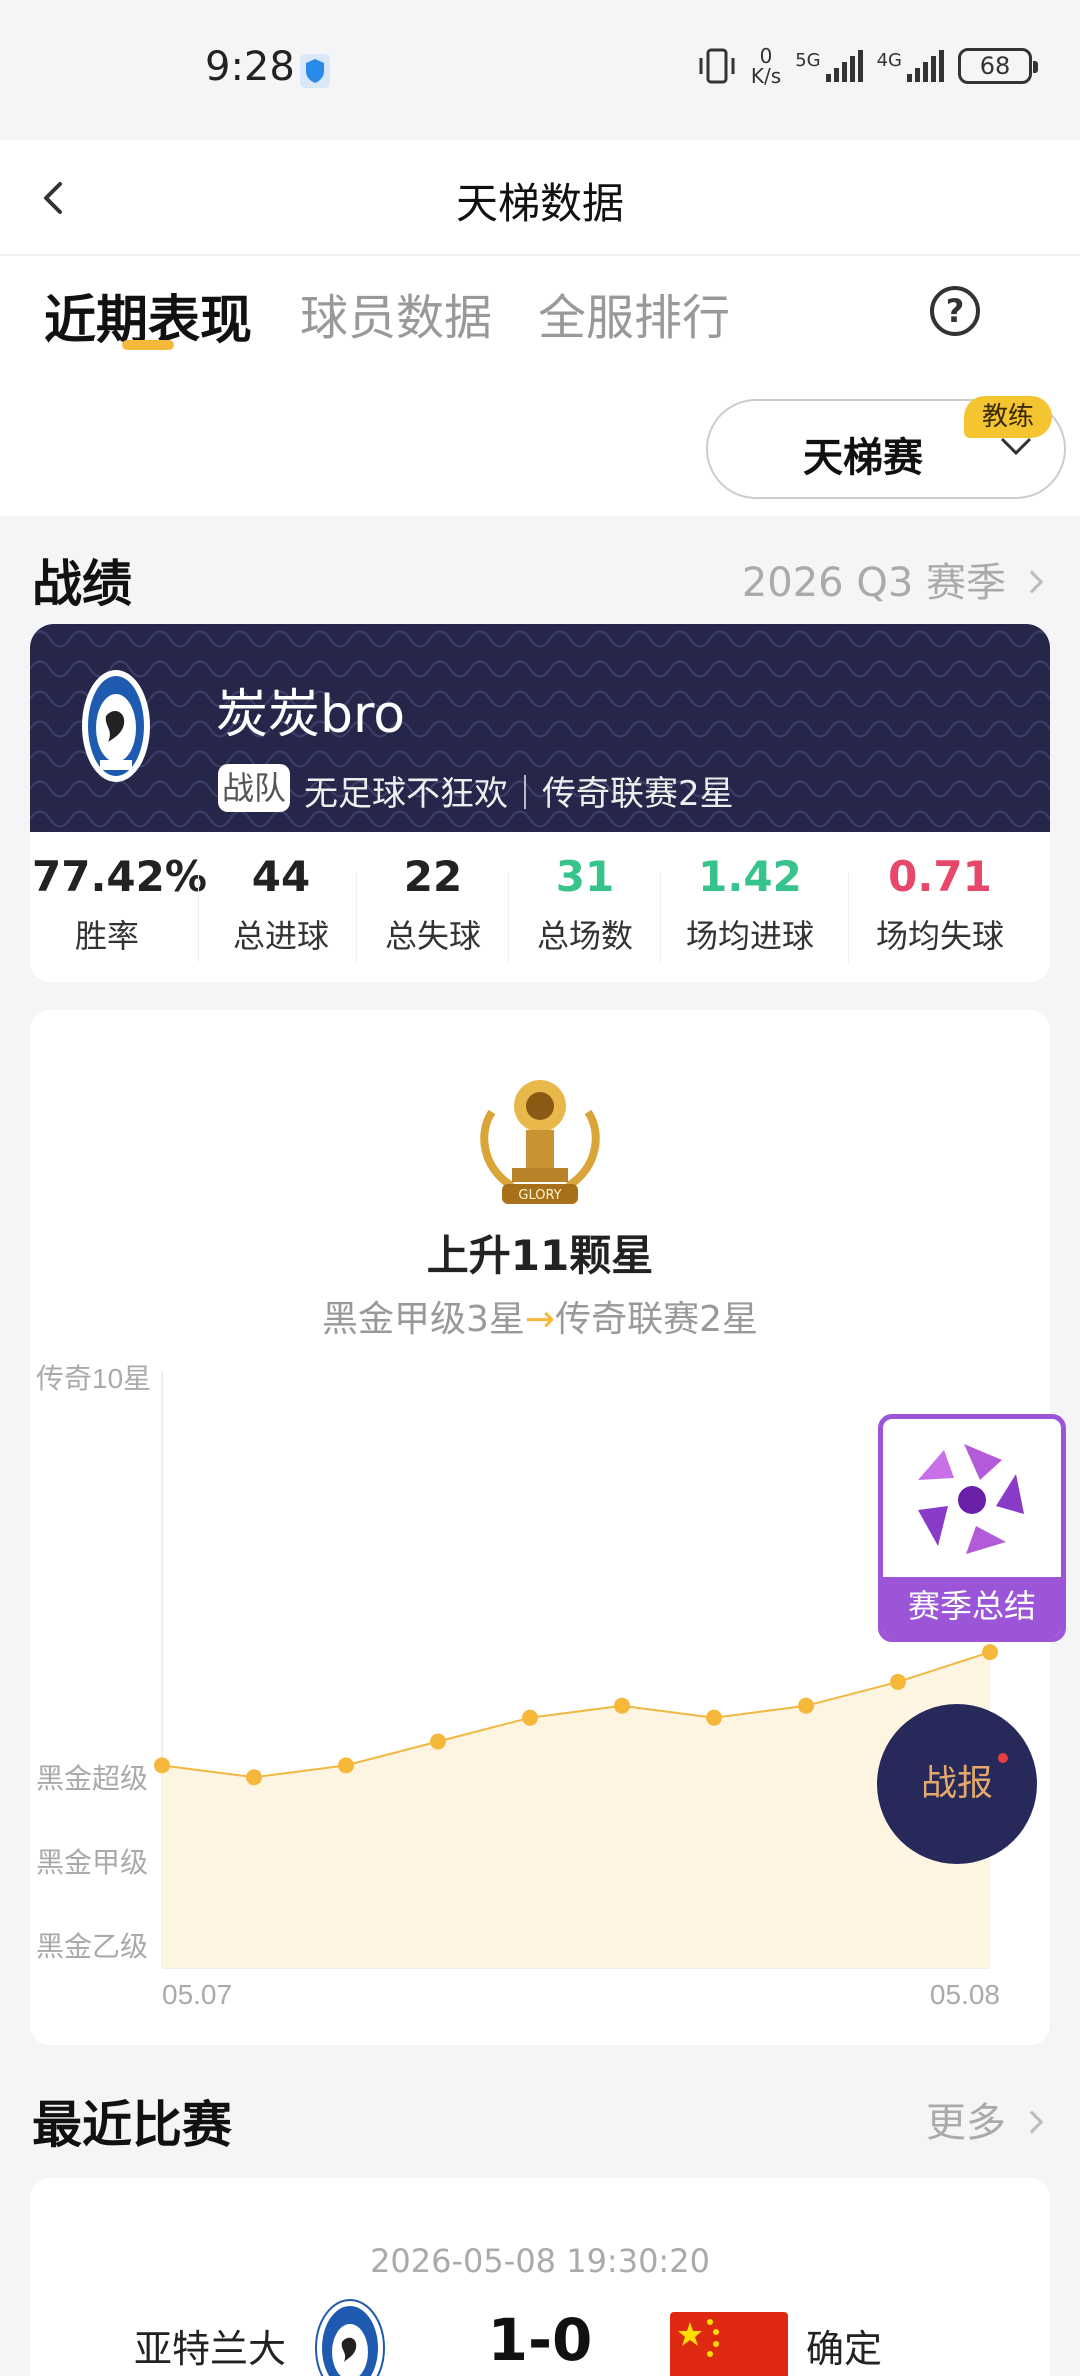  I want to click on stat-total-matches: 31 总场数, so click(585, 904).